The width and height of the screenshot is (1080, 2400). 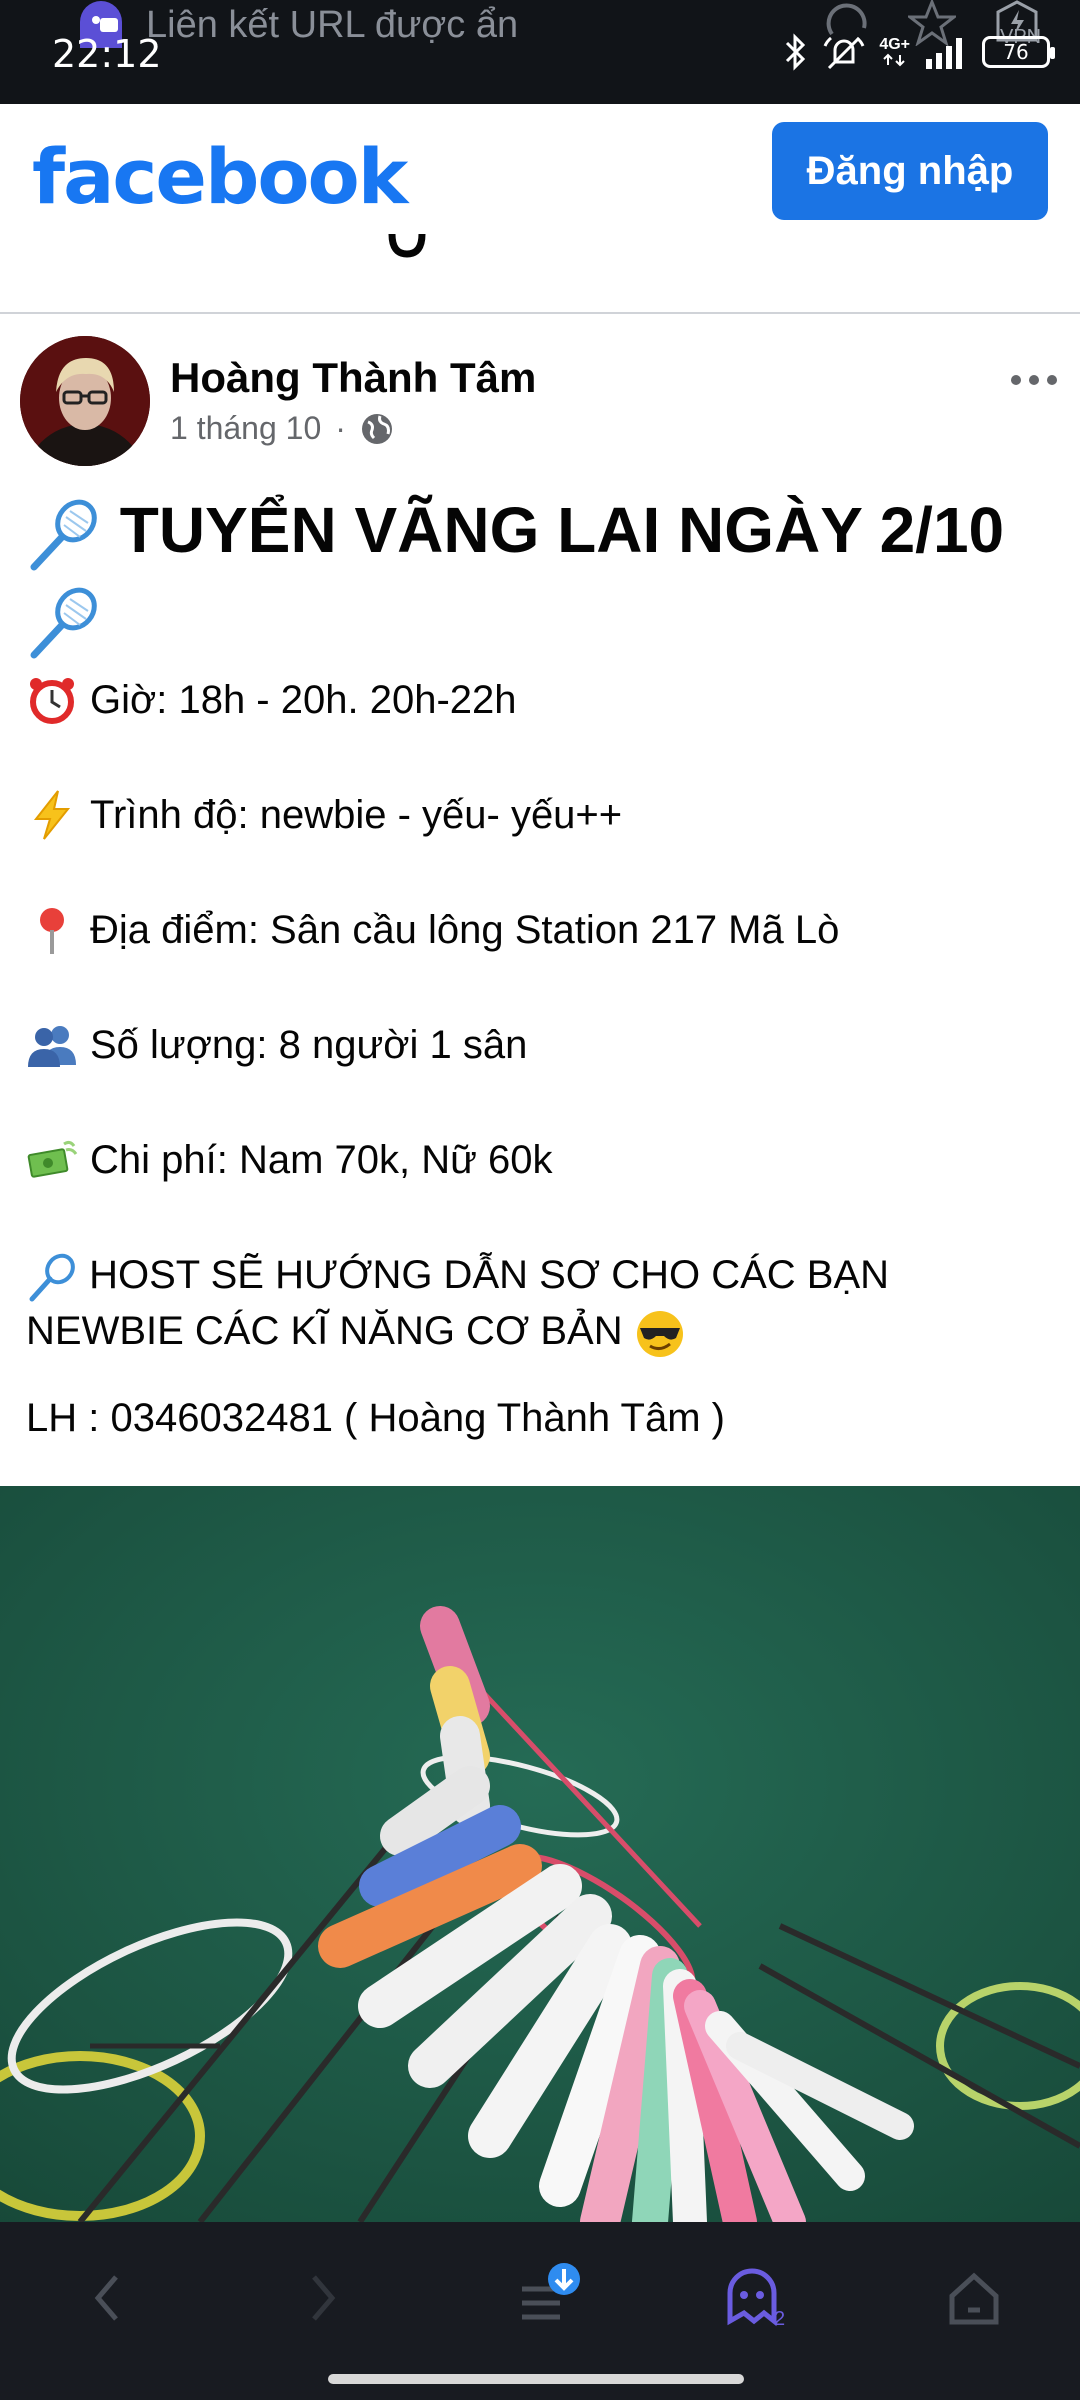 I want to click on top-header: facebook Đăng nhập, so click(x=540, y=209).